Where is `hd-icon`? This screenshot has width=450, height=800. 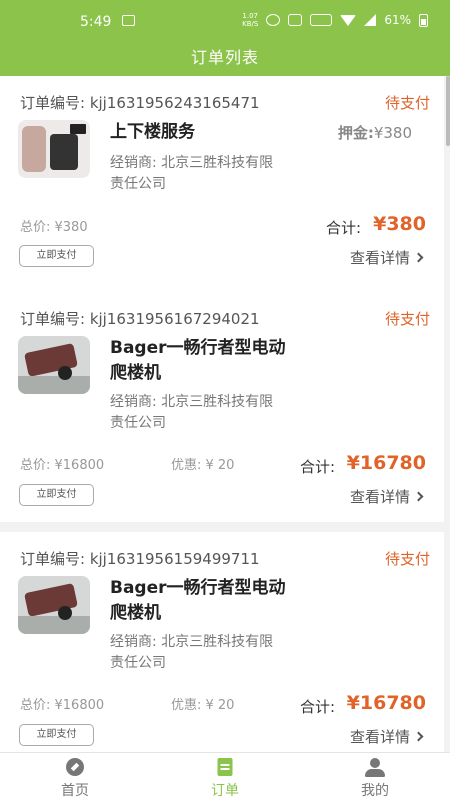 hd-icon is located at coordinates (321, 20).